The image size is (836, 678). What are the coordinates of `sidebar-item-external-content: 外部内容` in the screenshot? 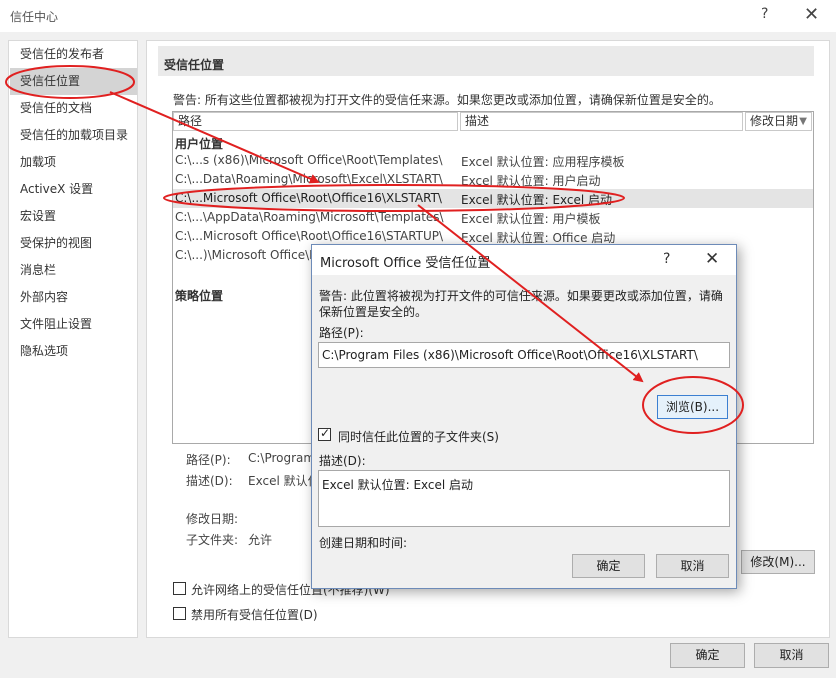 It's located at (73, 297).